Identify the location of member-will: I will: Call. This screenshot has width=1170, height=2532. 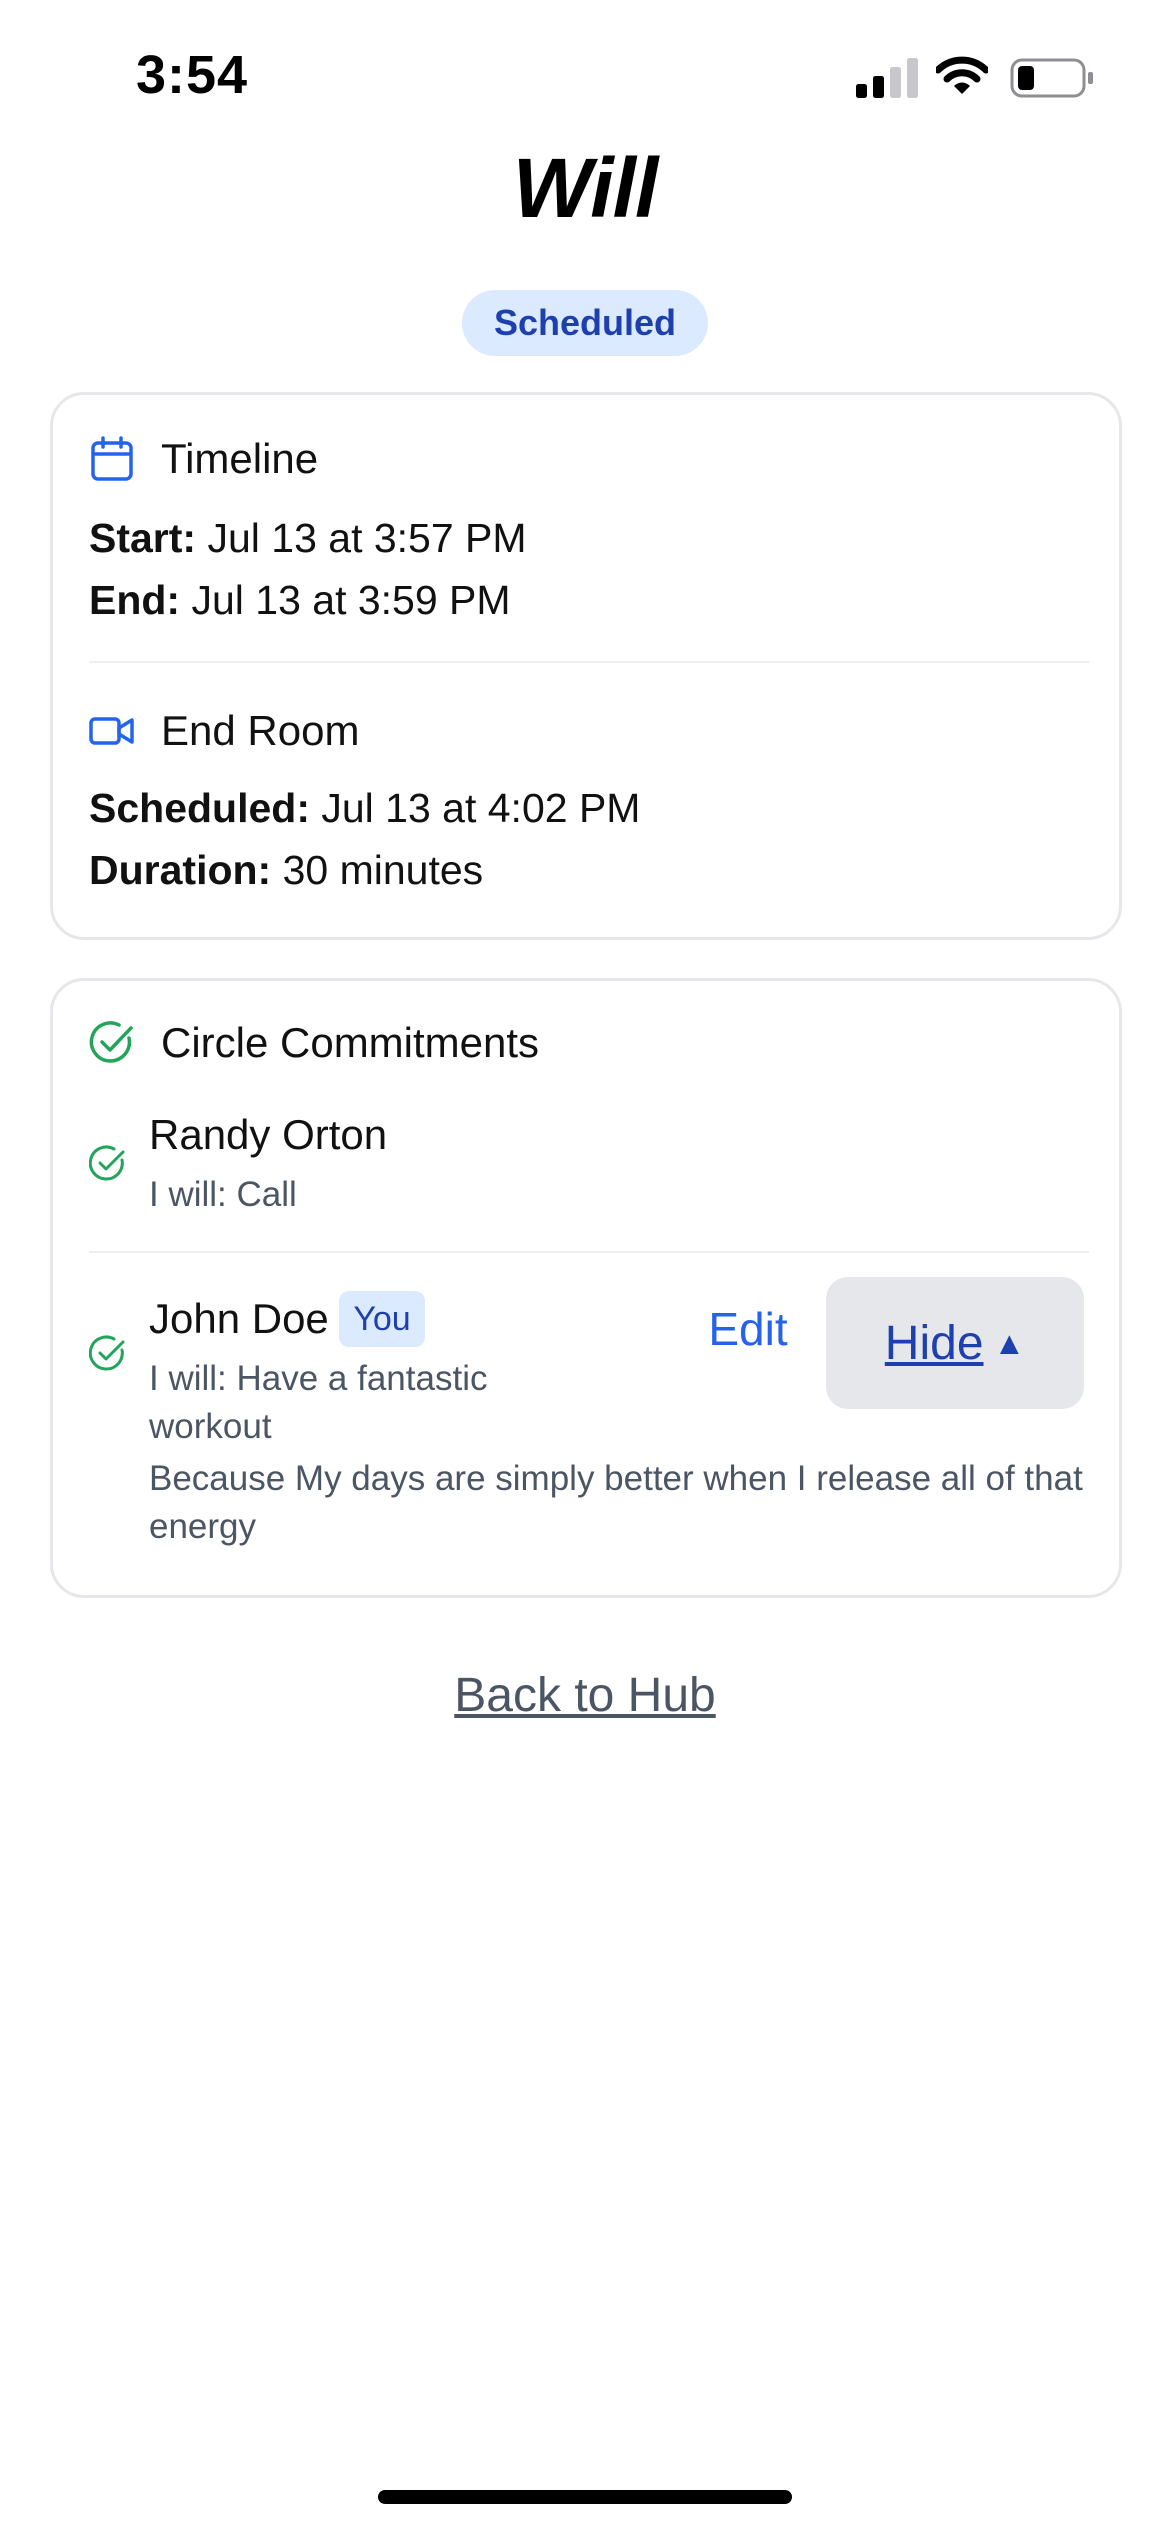
(223, 1194).